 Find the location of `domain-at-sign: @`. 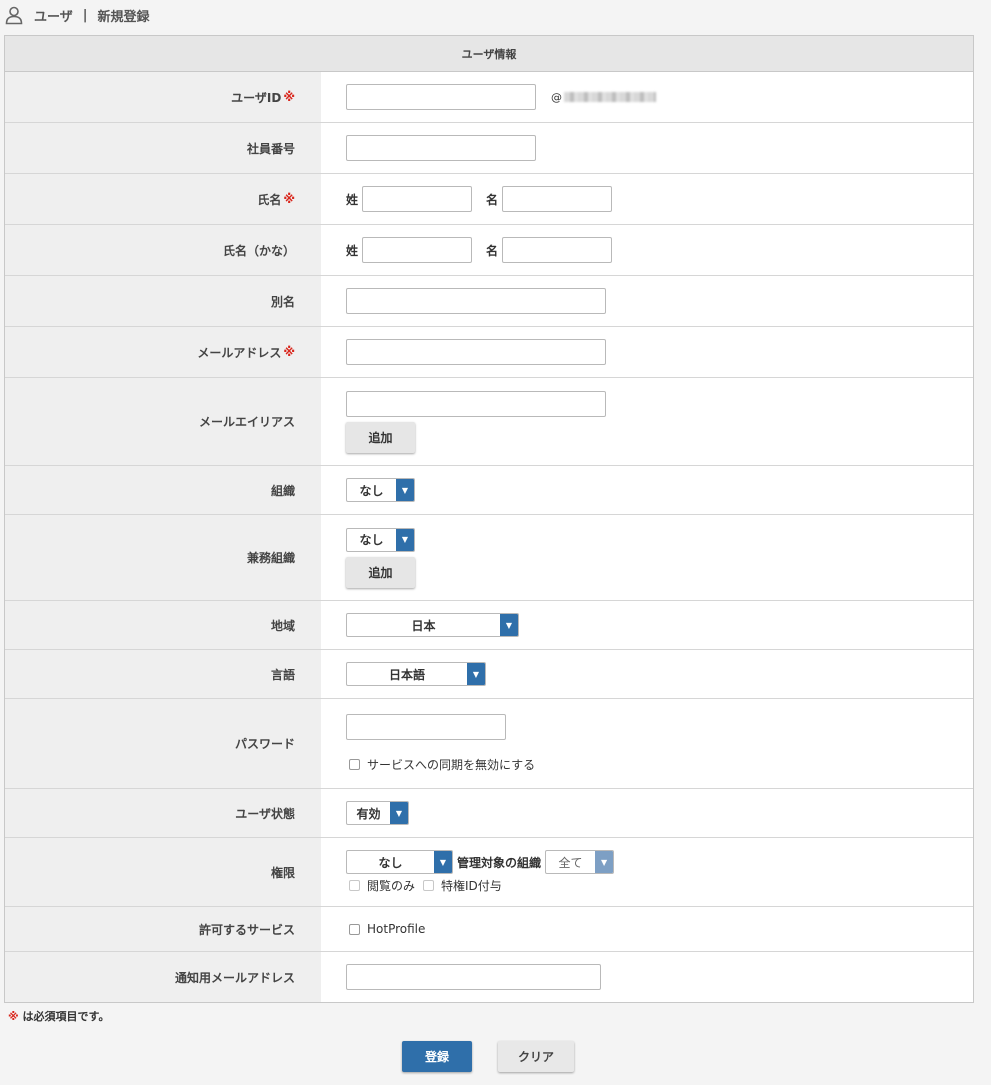

domain-at-sign: @ is located at coordinates (556, 97).